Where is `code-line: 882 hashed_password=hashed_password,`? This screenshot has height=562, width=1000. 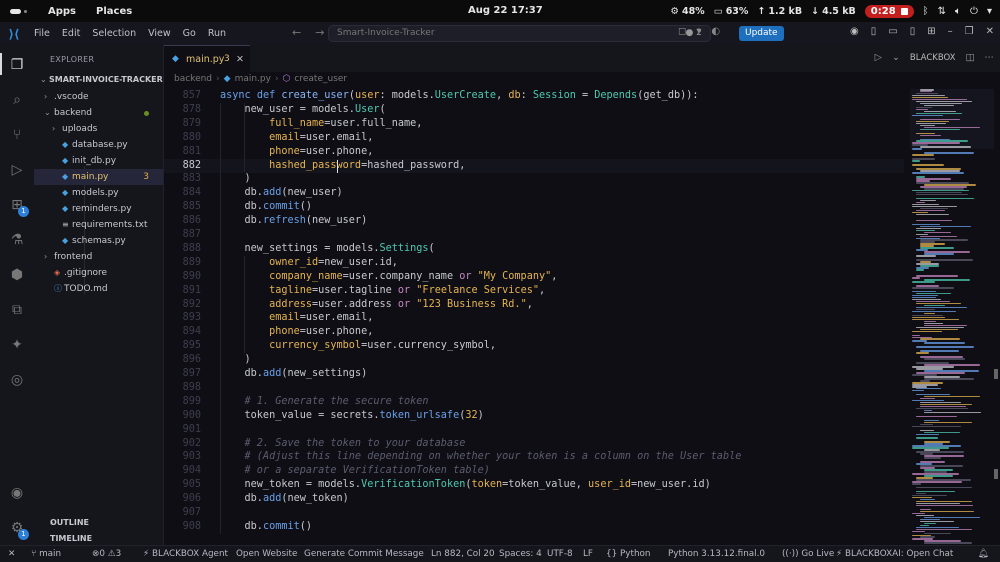 code-line: 882 hashed_password=hashed_password, is located at coordinates (534, 165).